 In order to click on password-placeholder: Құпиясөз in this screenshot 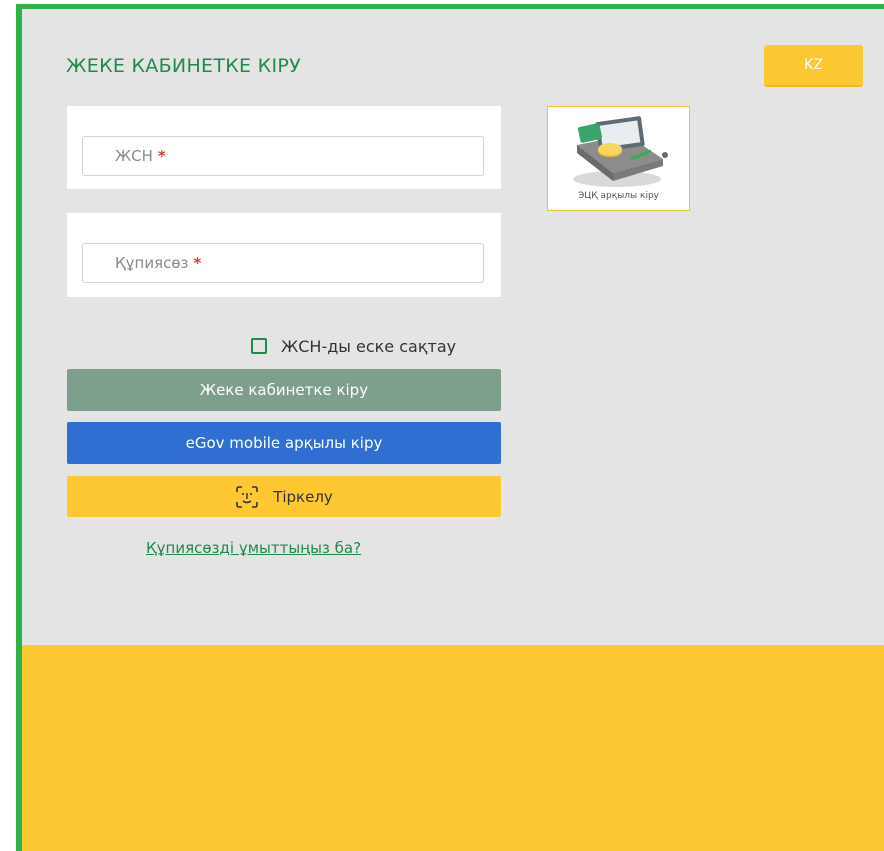, I will do `click(152, 263)`.